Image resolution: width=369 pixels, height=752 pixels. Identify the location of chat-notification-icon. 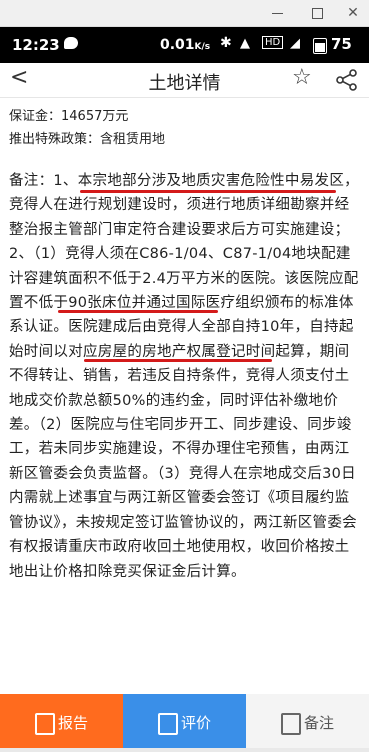
(71, 43).